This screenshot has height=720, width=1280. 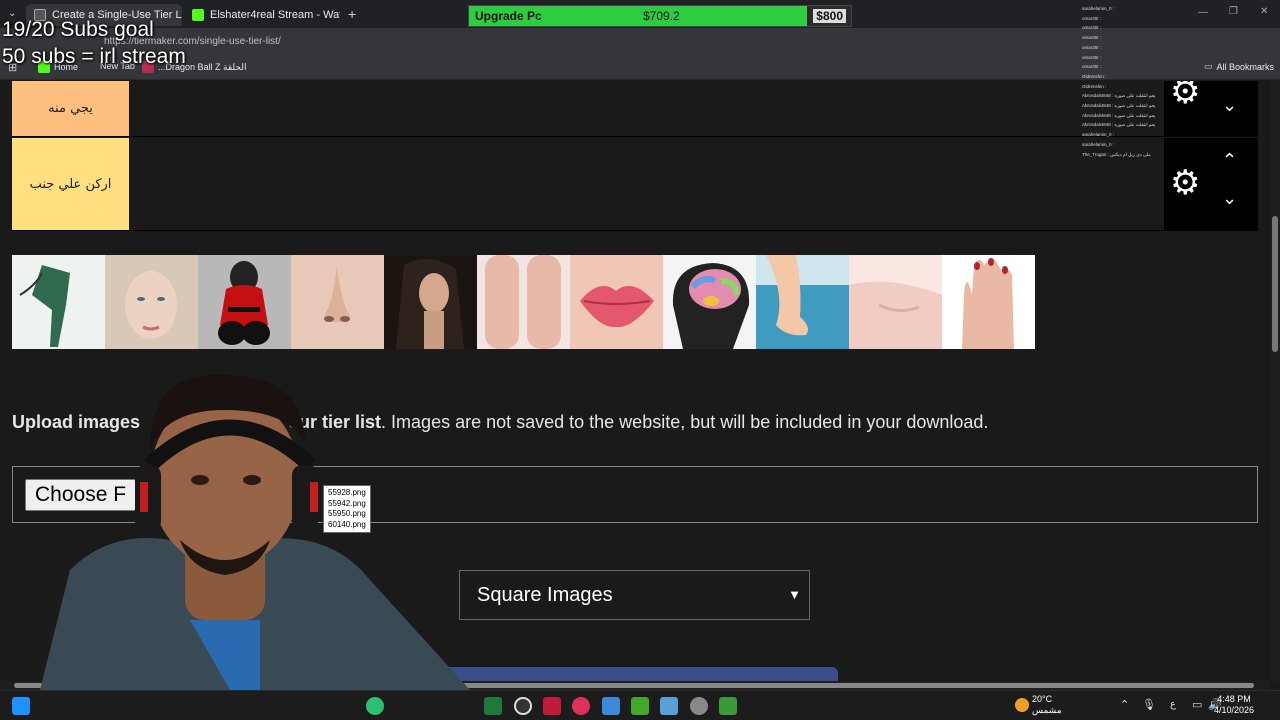 I want to click on subs-goal-text: 19/20 Subs goal, so click(x=78, y=29).